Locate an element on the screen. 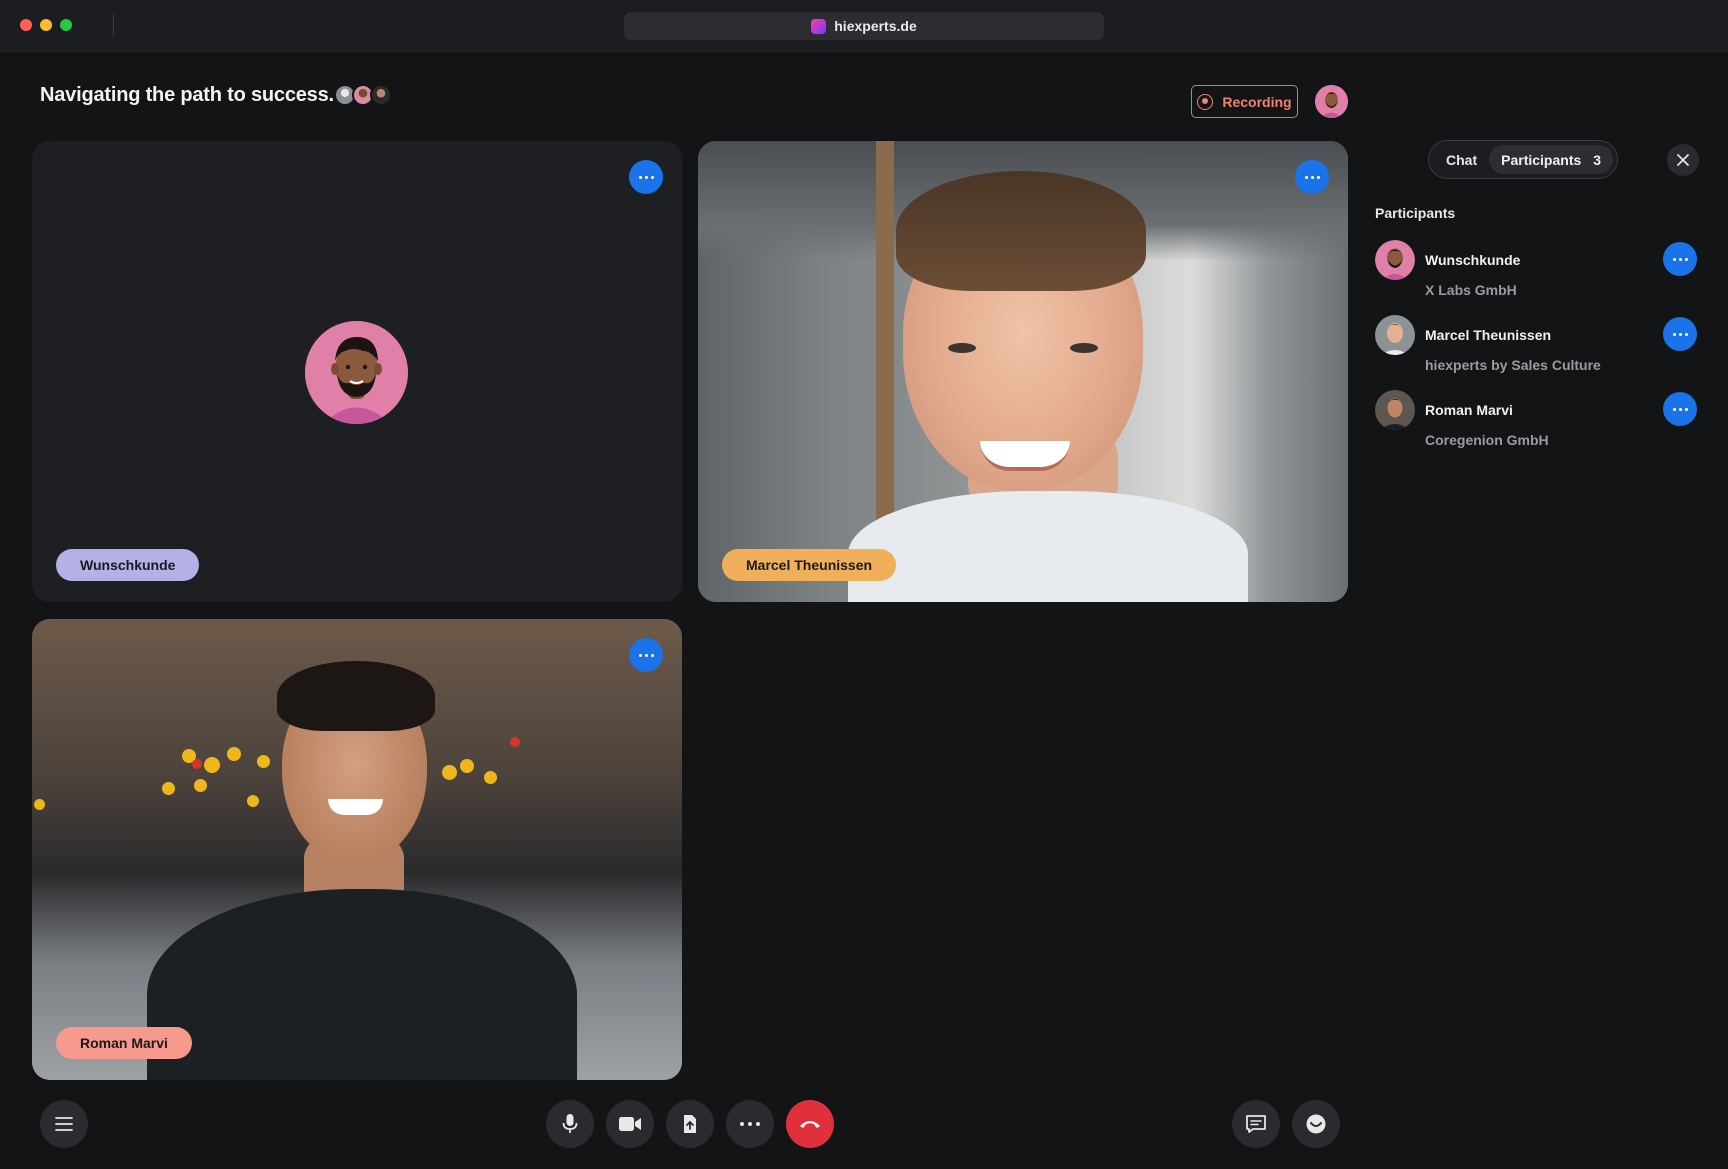  call-controls-bar is located at coordinates (864, 1124).